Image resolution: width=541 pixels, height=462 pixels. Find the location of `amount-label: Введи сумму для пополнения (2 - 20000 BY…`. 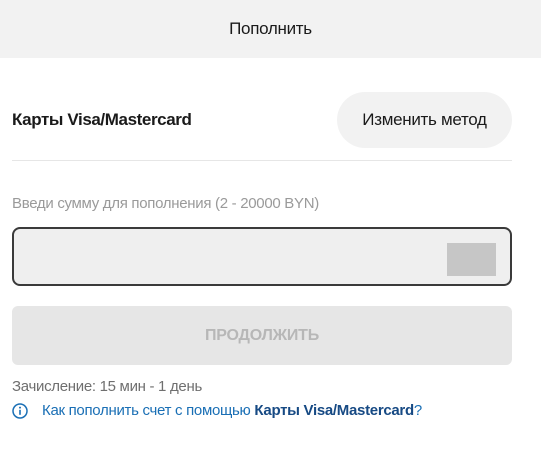

amount-label: Введи сумму для пополнения (2 - 20000 BY… is located at coordinates (165, 203).